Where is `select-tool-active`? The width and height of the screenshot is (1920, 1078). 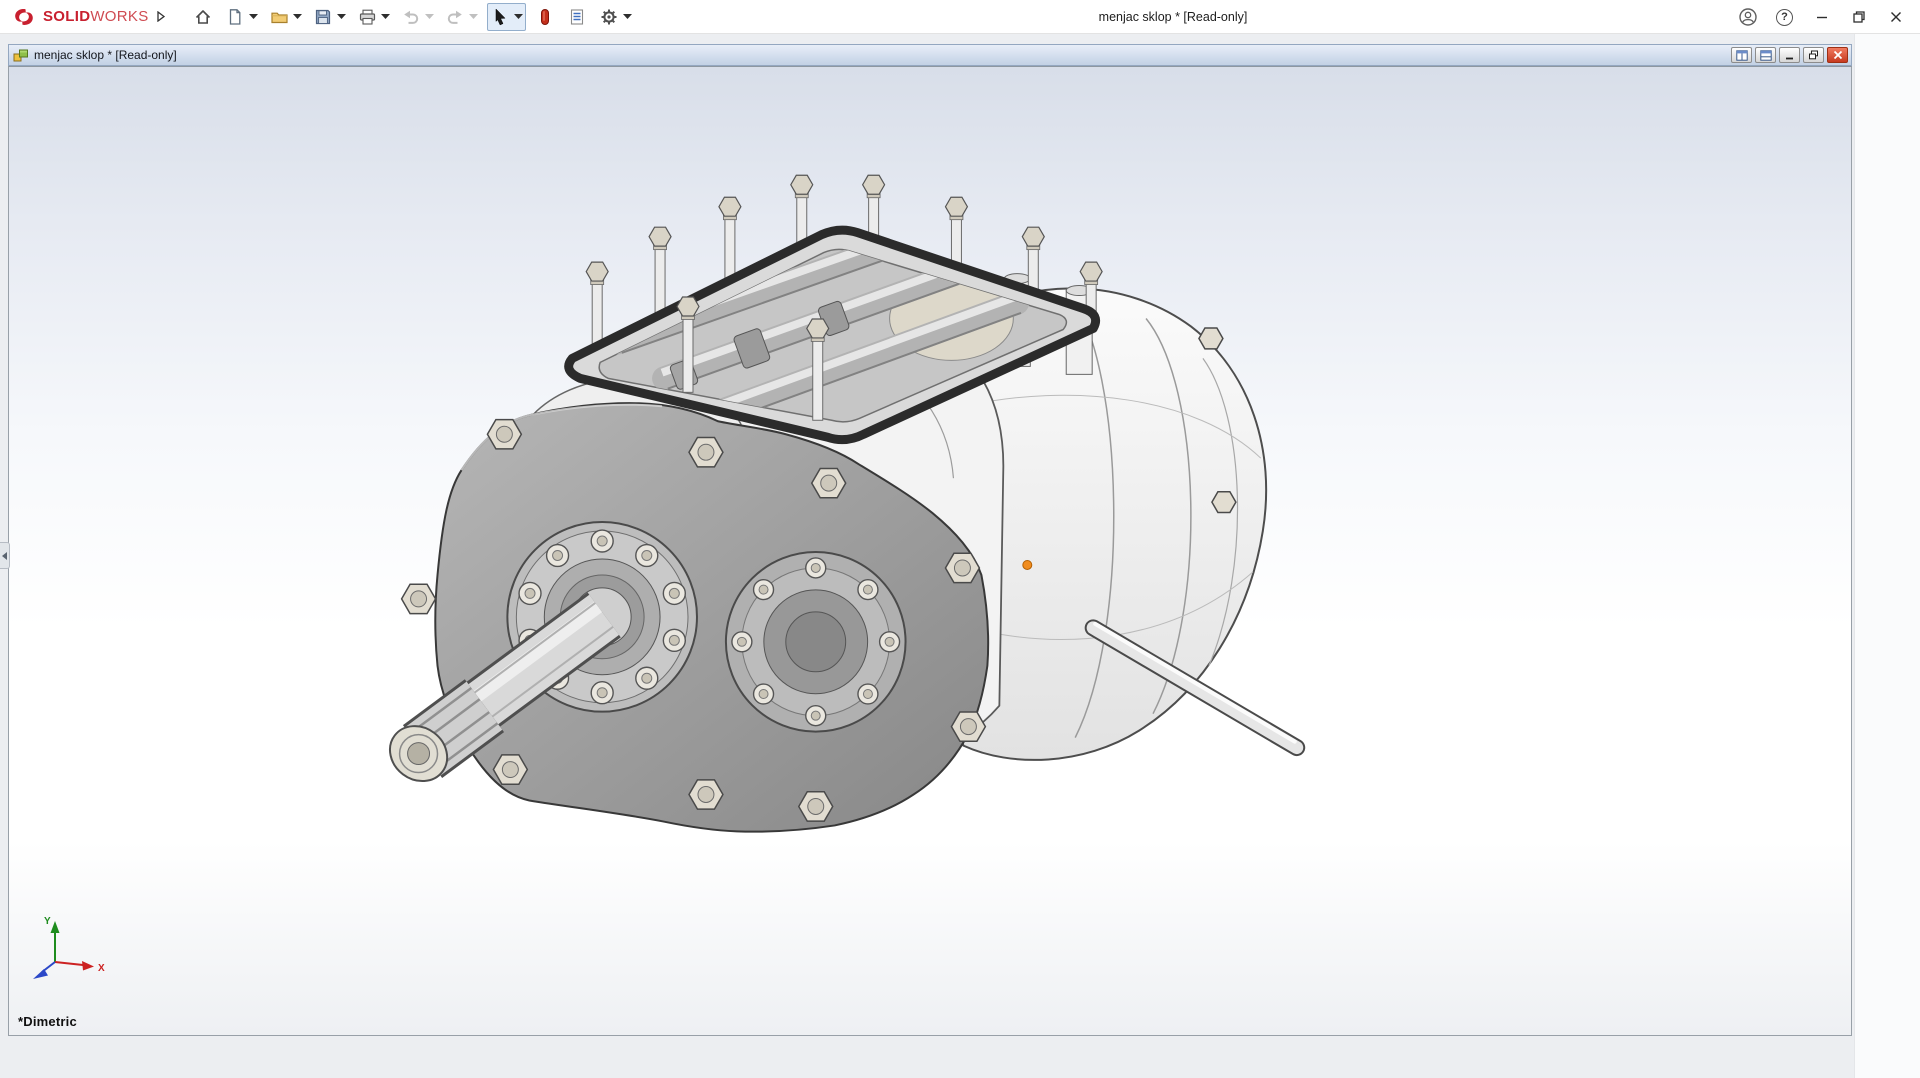
select-tool-active is located at coordinates (506, 16).